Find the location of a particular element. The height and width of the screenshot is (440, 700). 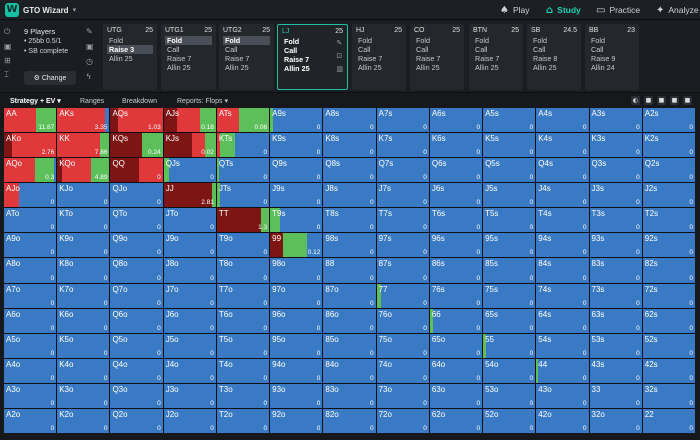

hand-cell: Q3o 0 is located at coordinates (136, 395).